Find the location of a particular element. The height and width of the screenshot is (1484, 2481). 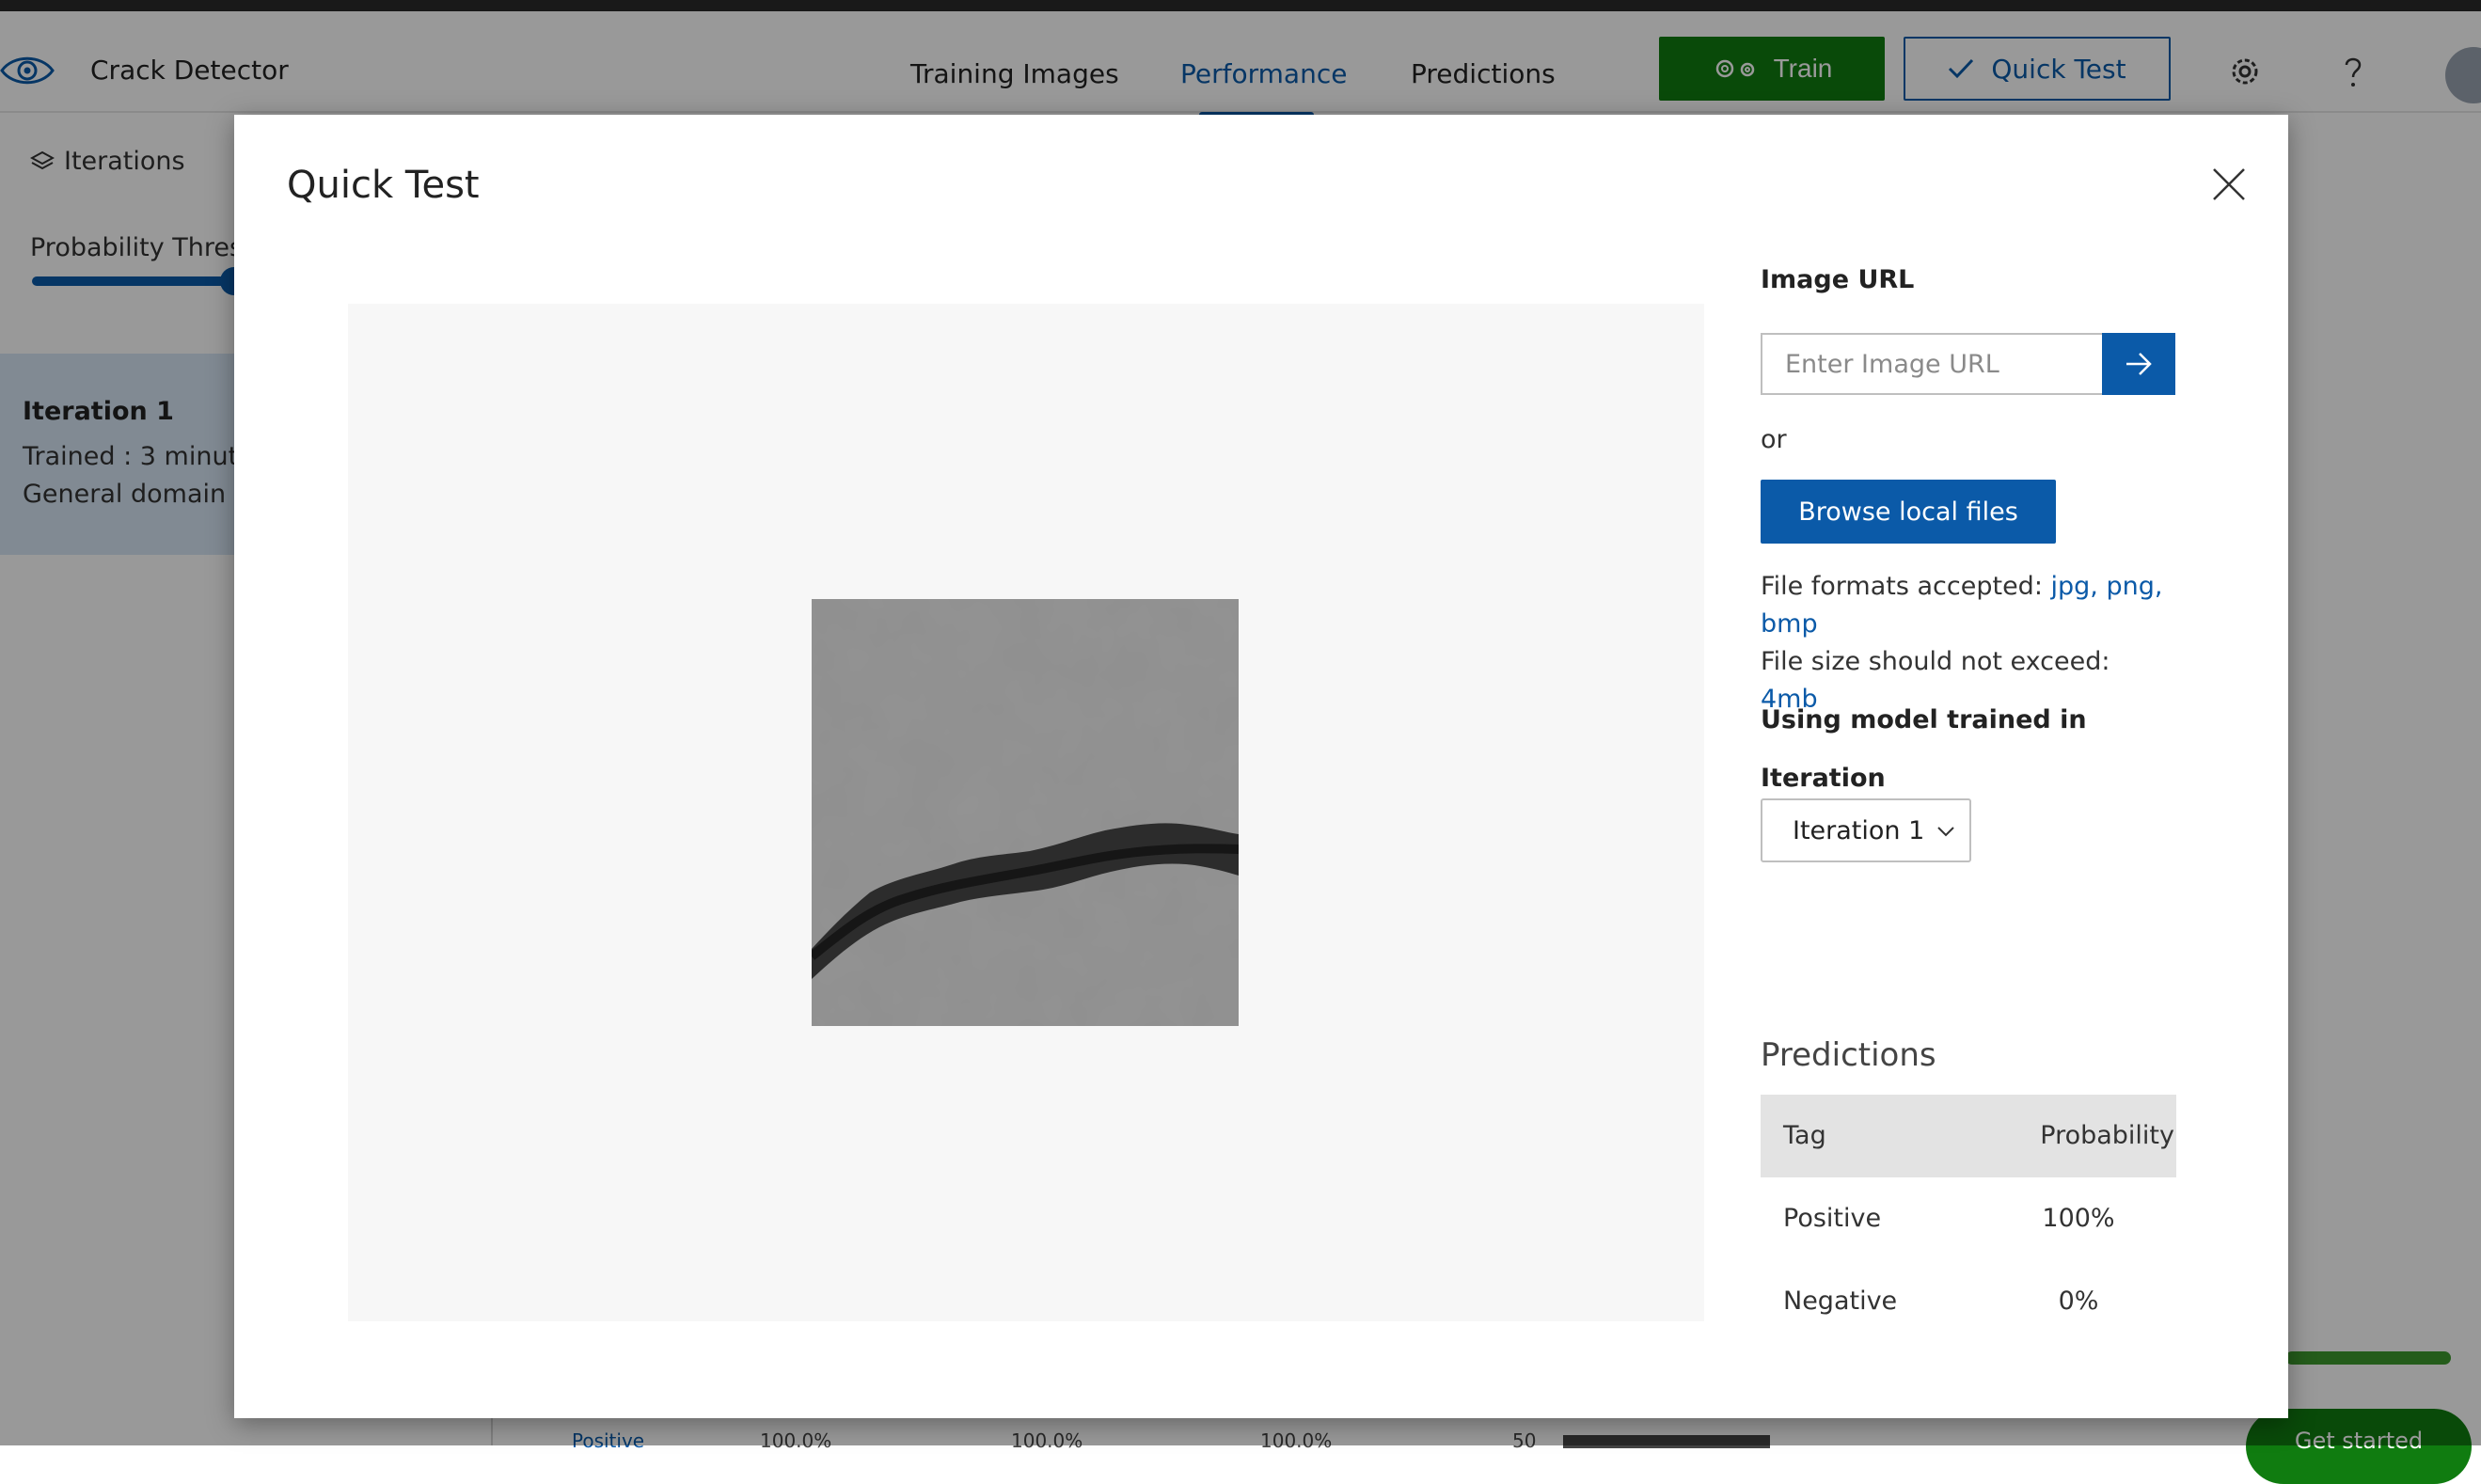

dialog-title: Quick Test is located at coordinates (383, 185).